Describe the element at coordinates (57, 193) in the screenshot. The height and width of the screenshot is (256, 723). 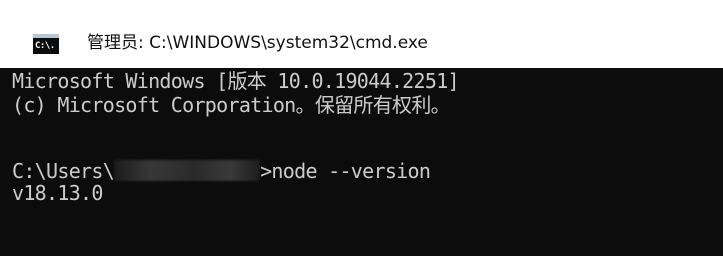
I see `console-line: v18.13.0` at that location.